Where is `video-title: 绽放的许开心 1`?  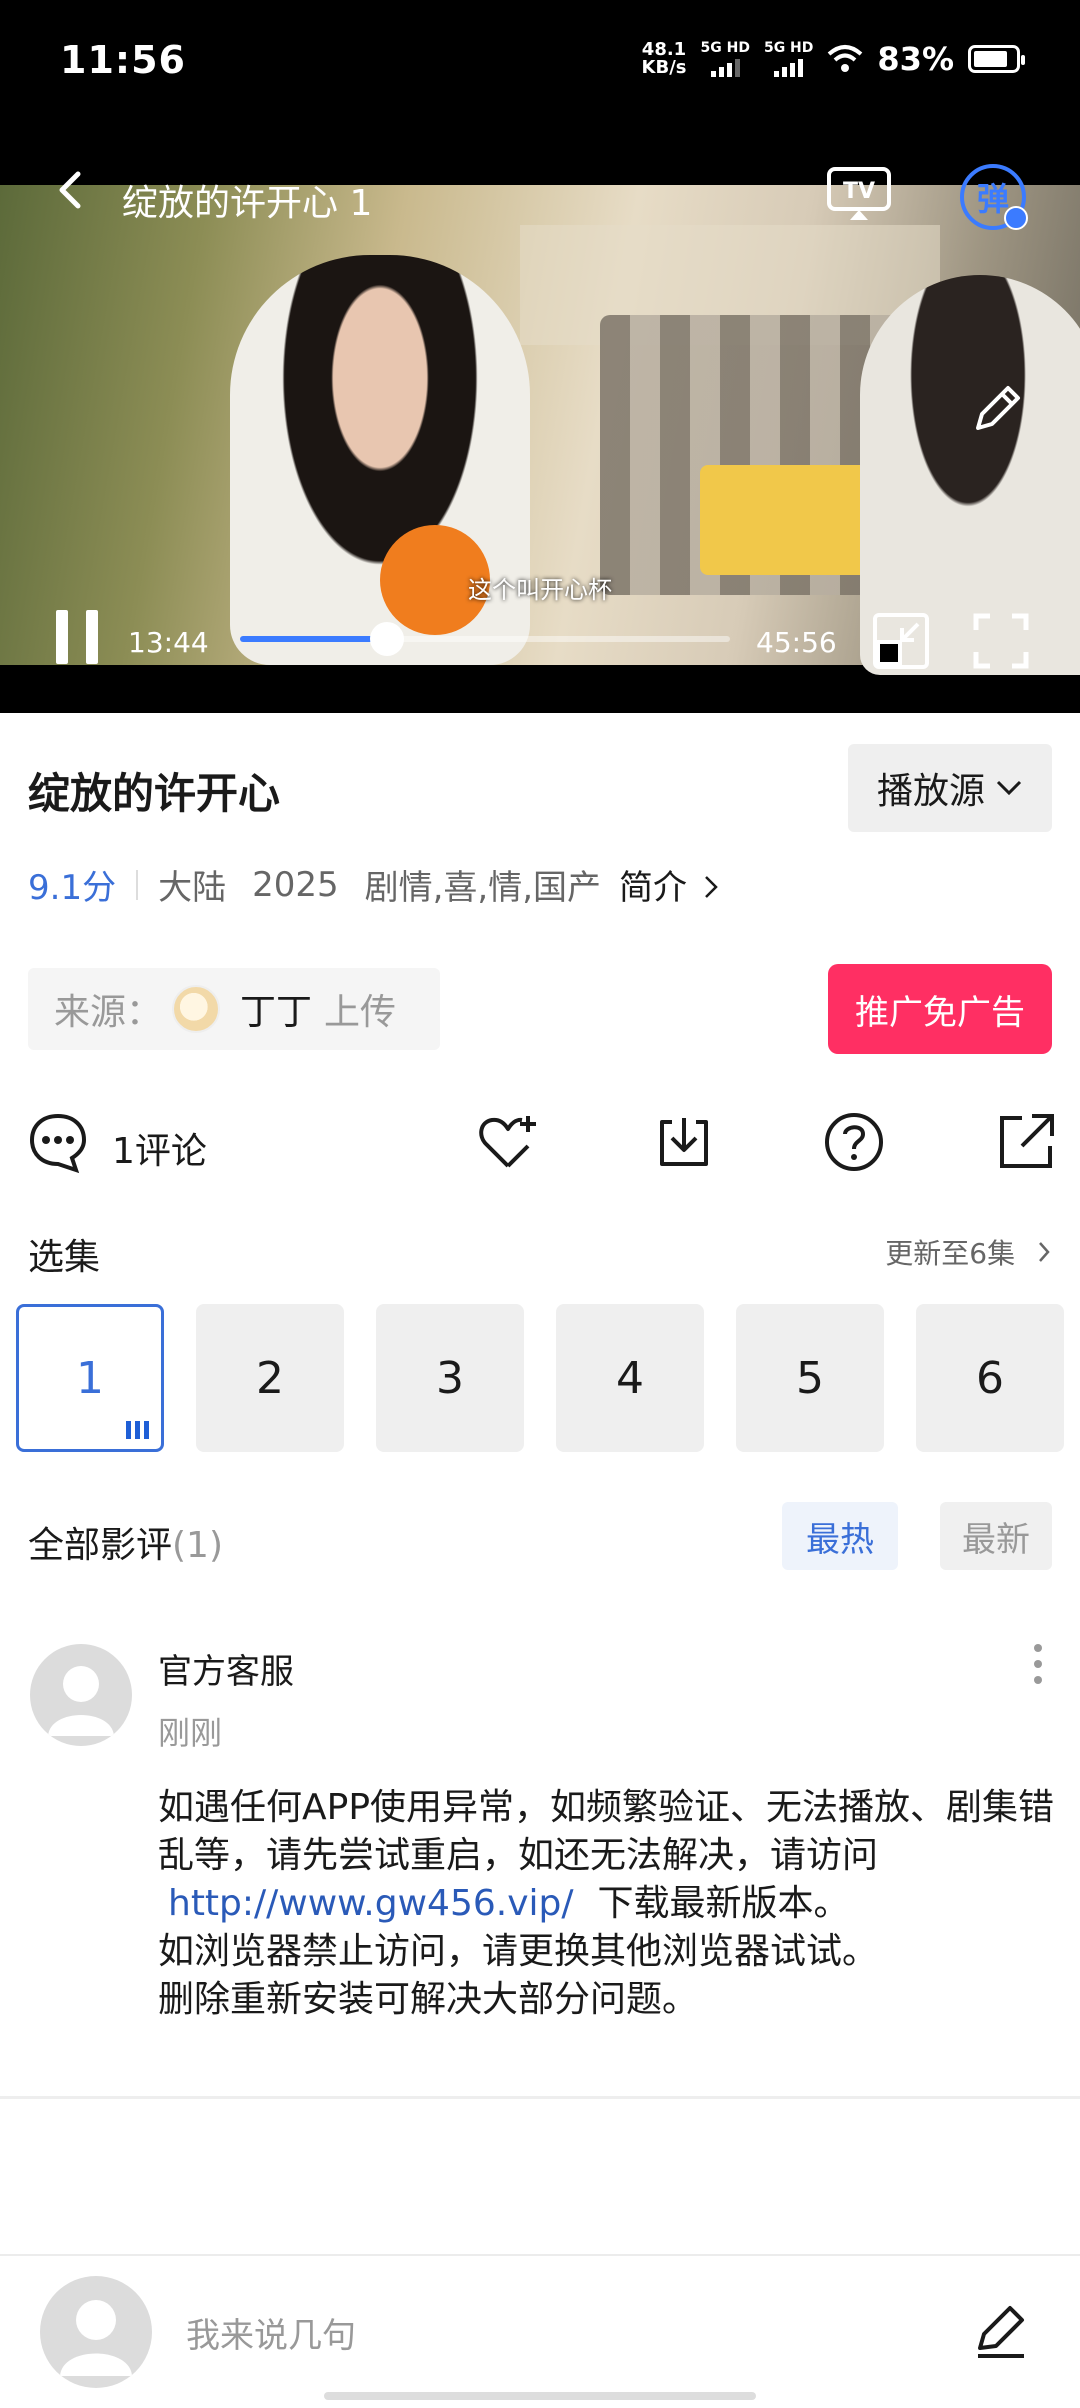 video-title: 绽放的许开心 1 is located at coordinates (247, 203).